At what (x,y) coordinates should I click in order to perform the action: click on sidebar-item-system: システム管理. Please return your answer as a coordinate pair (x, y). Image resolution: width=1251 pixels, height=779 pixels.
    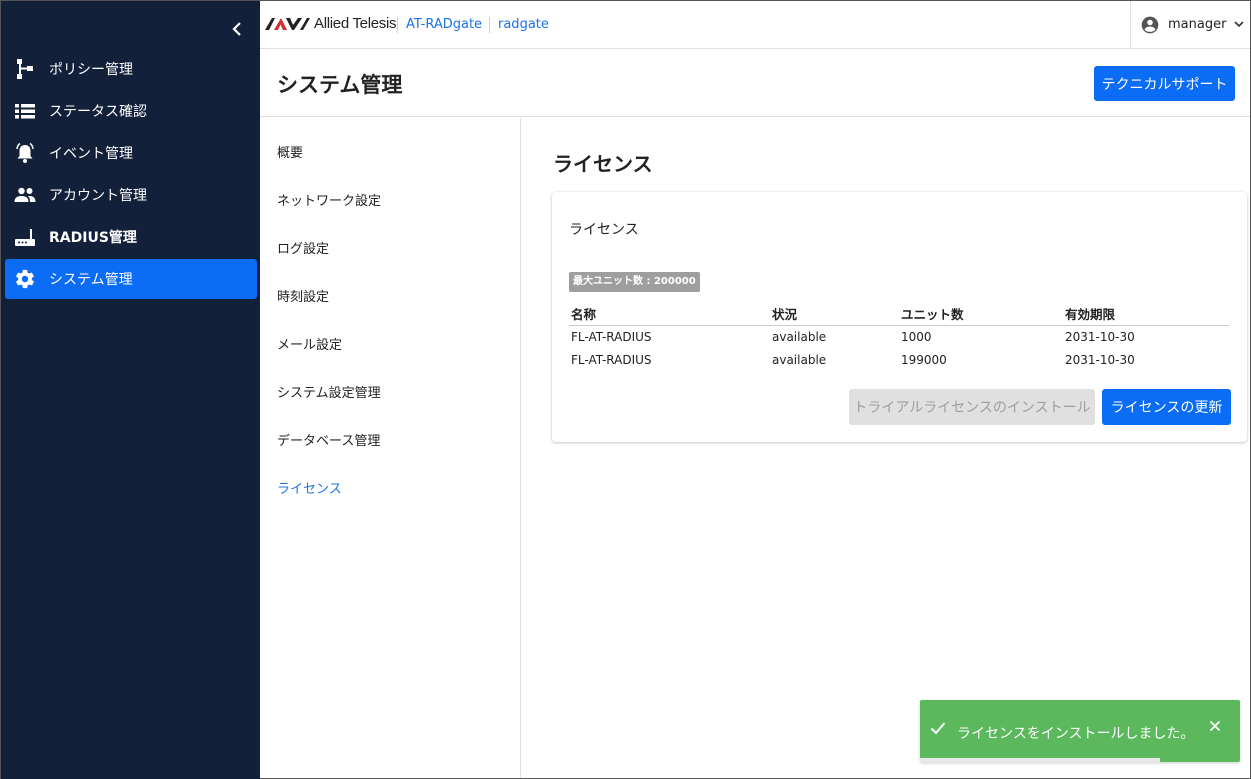
    Looking at the image, I should click on (131, 279).